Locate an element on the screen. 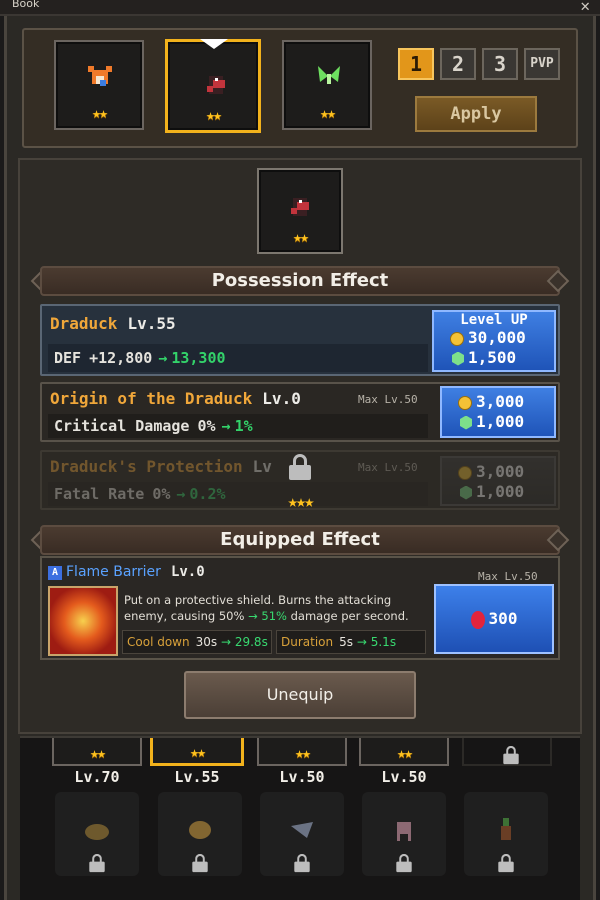 The width and height of the screenshot is (600, 900). gem-cost-value: 1,000 is located at coordinates (500, 421).